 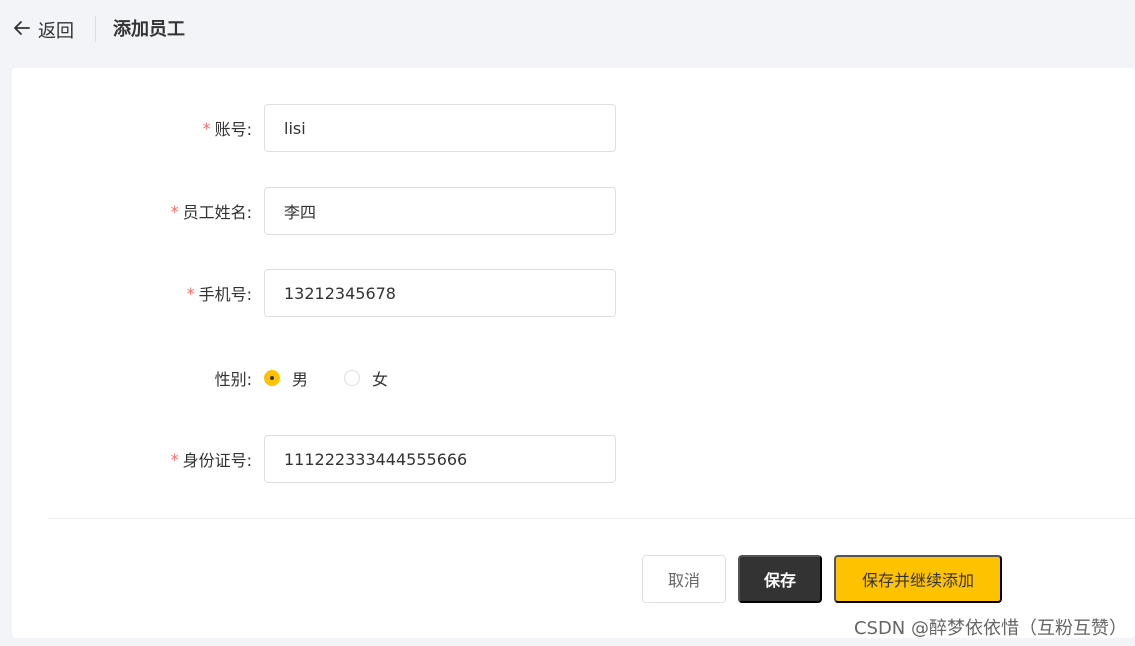 I want to click on phone-input, so click(x=440, y=293).